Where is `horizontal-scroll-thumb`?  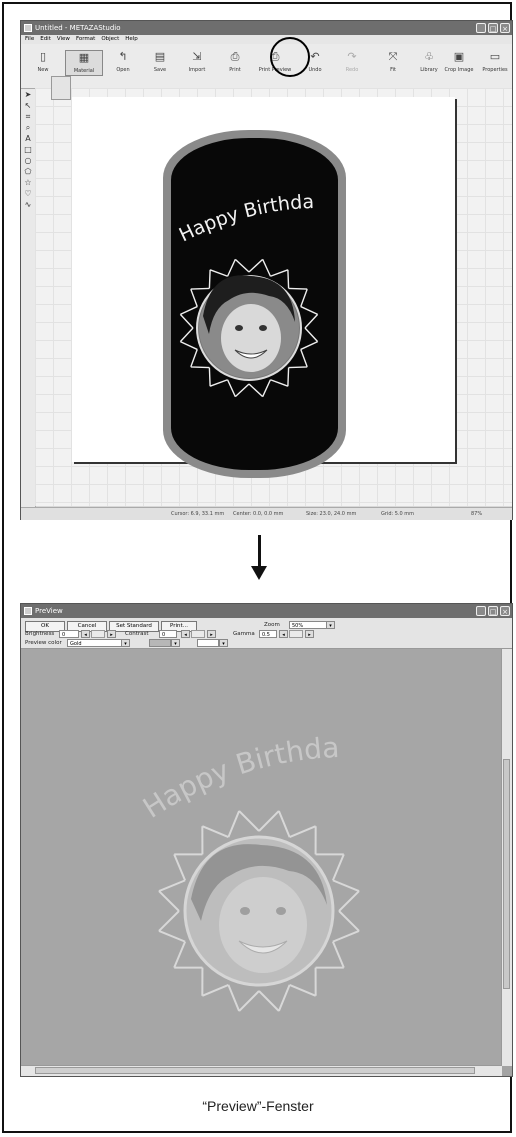
horizontal-scroll-thumb is located at coordinates (255, 1070).